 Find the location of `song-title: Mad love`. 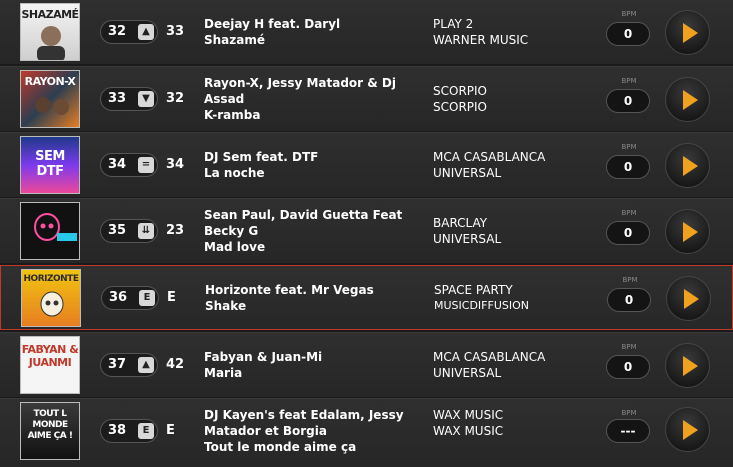

song-title: Mad love is located at coordinates (235, 247).